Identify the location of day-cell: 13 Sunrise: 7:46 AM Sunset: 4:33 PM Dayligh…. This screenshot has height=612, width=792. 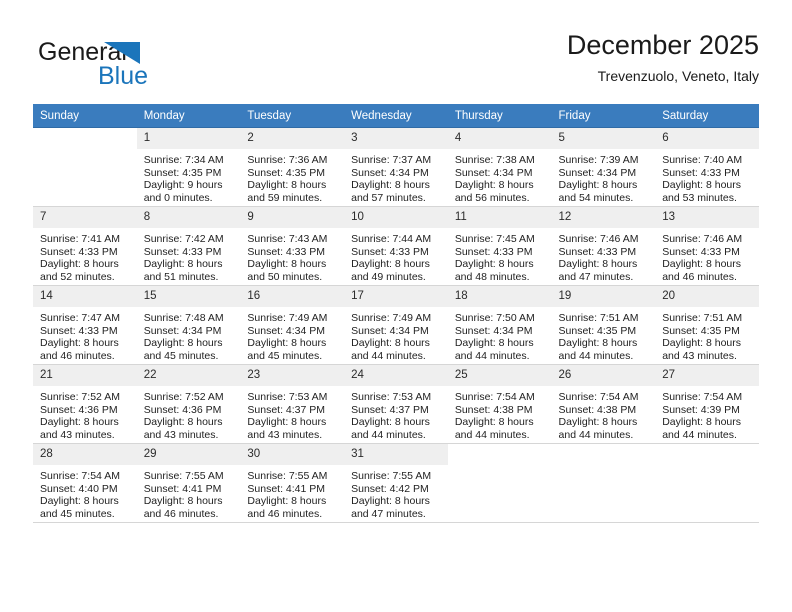
(707, 246).